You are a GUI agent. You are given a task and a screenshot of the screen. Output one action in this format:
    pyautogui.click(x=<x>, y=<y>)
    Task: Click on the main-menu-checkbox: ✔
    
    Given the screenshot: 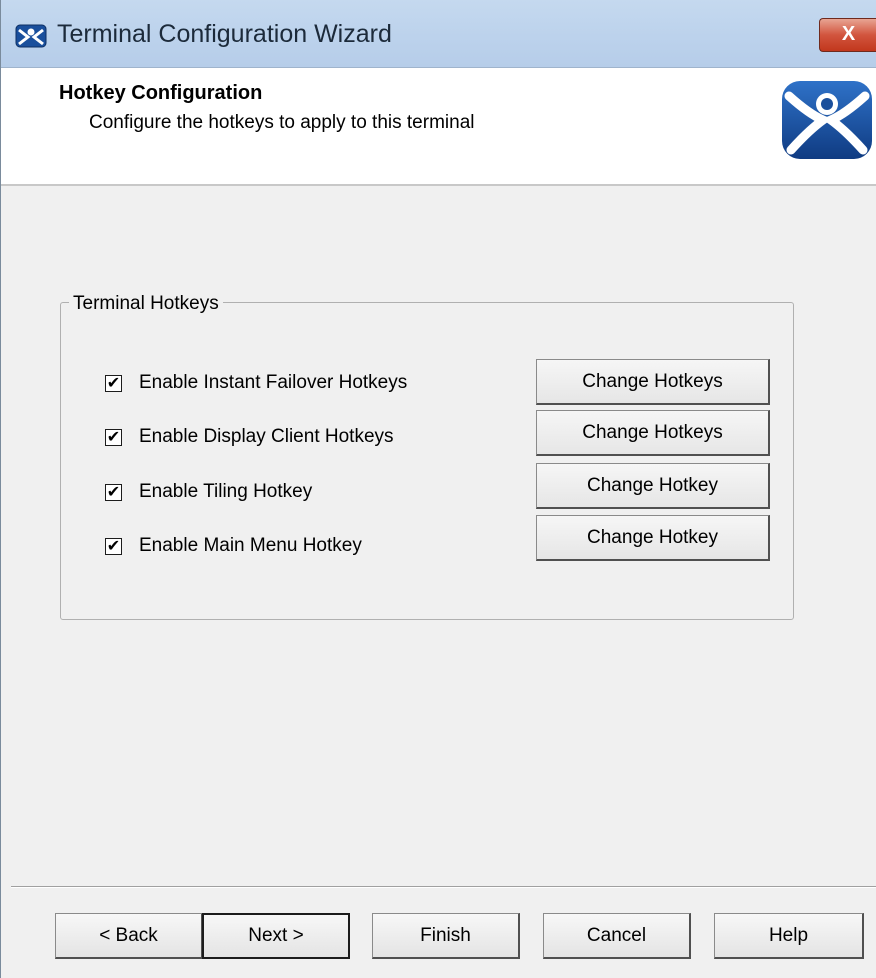 What is the action you would take?
    pyautogui.click(x=113, y=546)
    